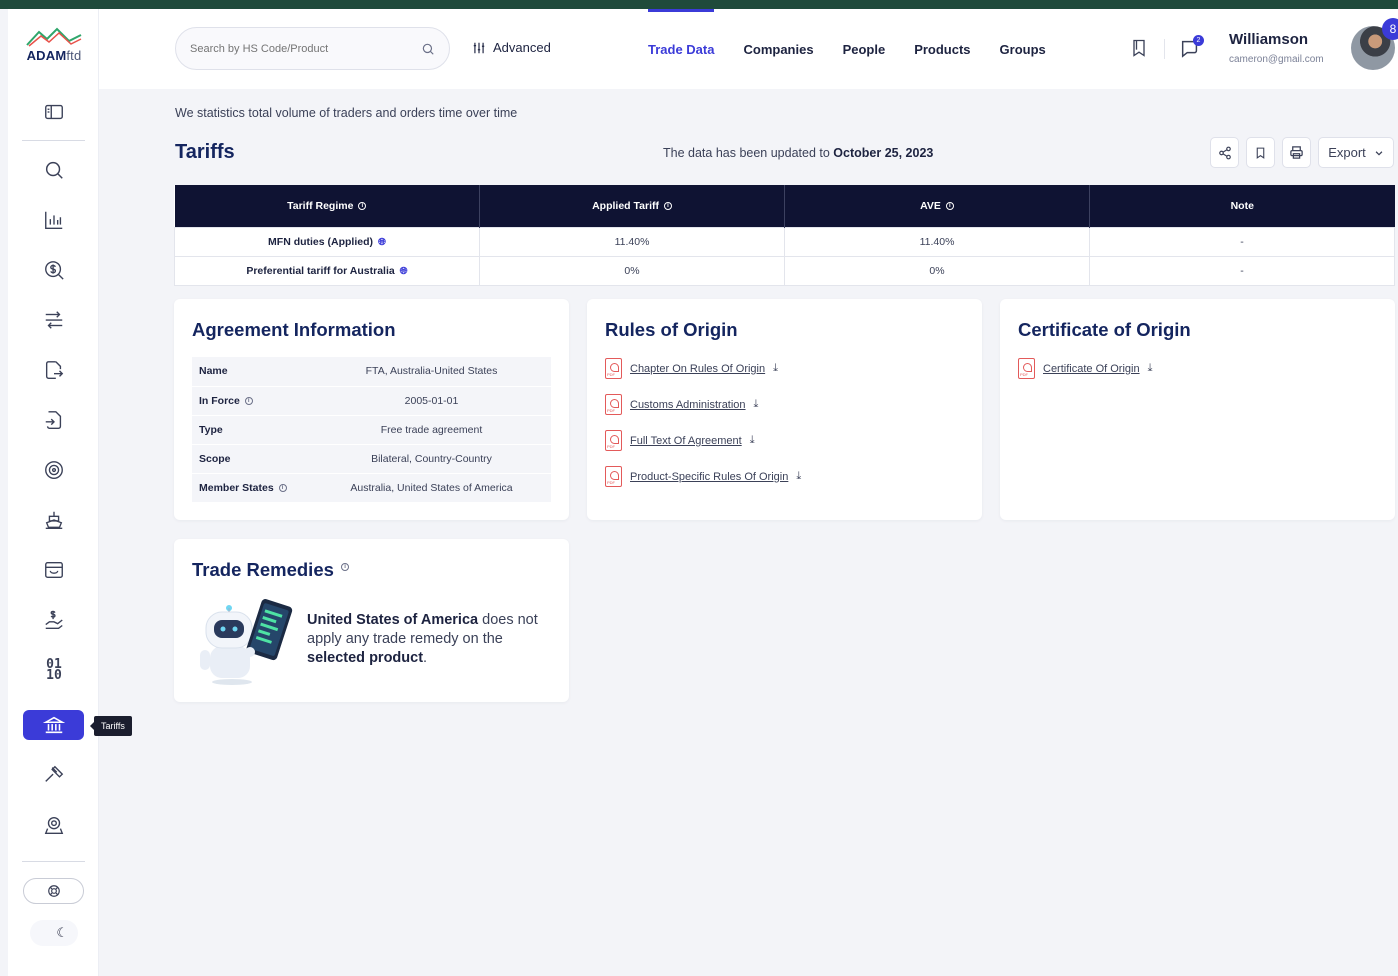  What do you see at coordinates (479, 47) in the screenshot?
I see `sliders-icon` at bounding box center [479, 47].